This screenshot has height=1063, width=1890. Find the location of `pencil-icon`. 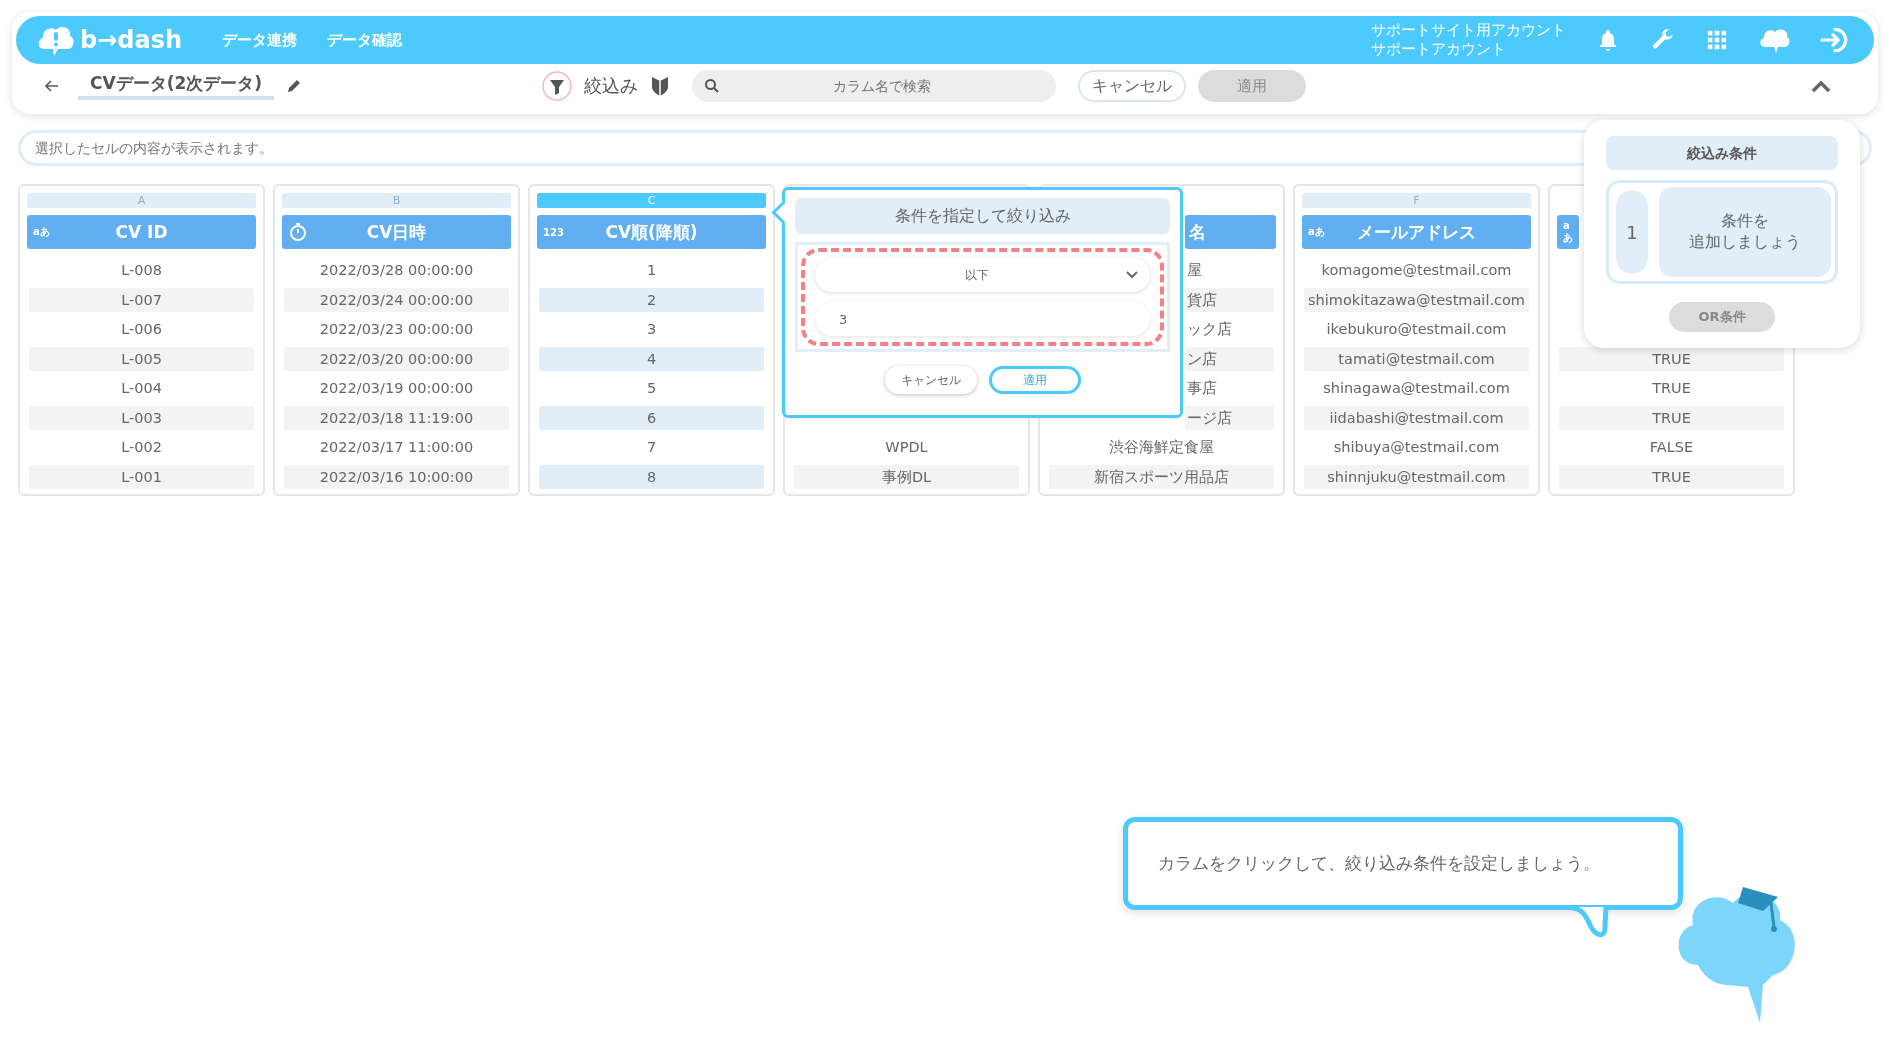

pencil-icon is located at coordinates (294, 86).